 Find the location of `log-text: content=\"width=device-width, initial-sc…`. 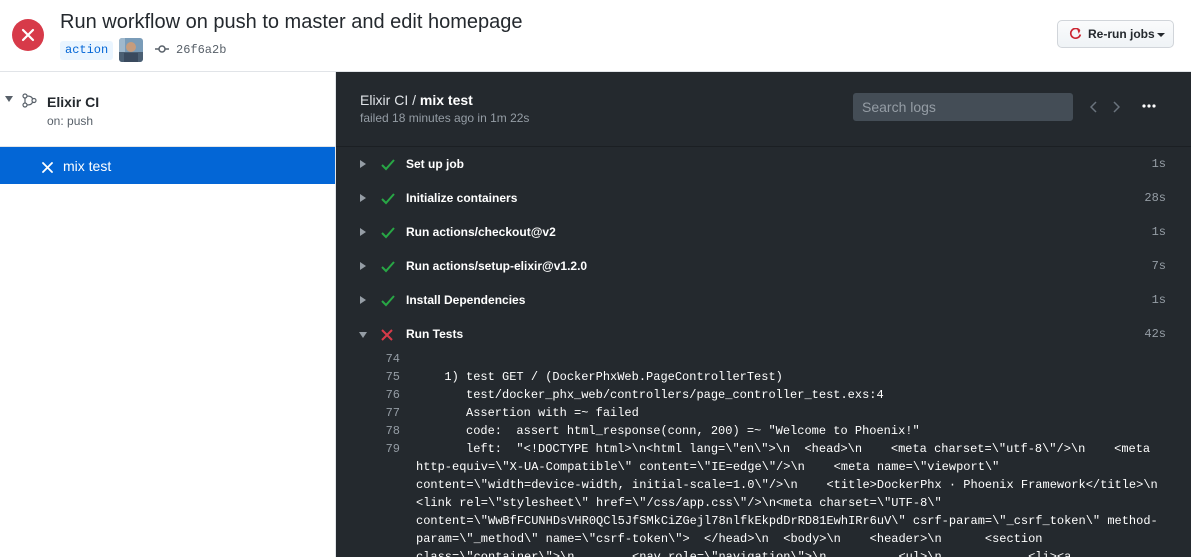

log-text: content=\"width=device-width, initial-sc… is located at coordinates (787, 485).